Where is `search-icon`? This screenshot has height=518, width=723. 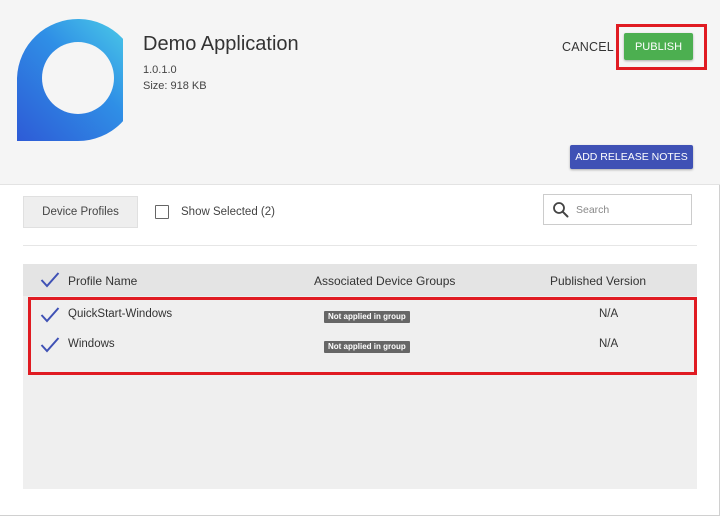 search-icon is located at coordinates (561, 209).